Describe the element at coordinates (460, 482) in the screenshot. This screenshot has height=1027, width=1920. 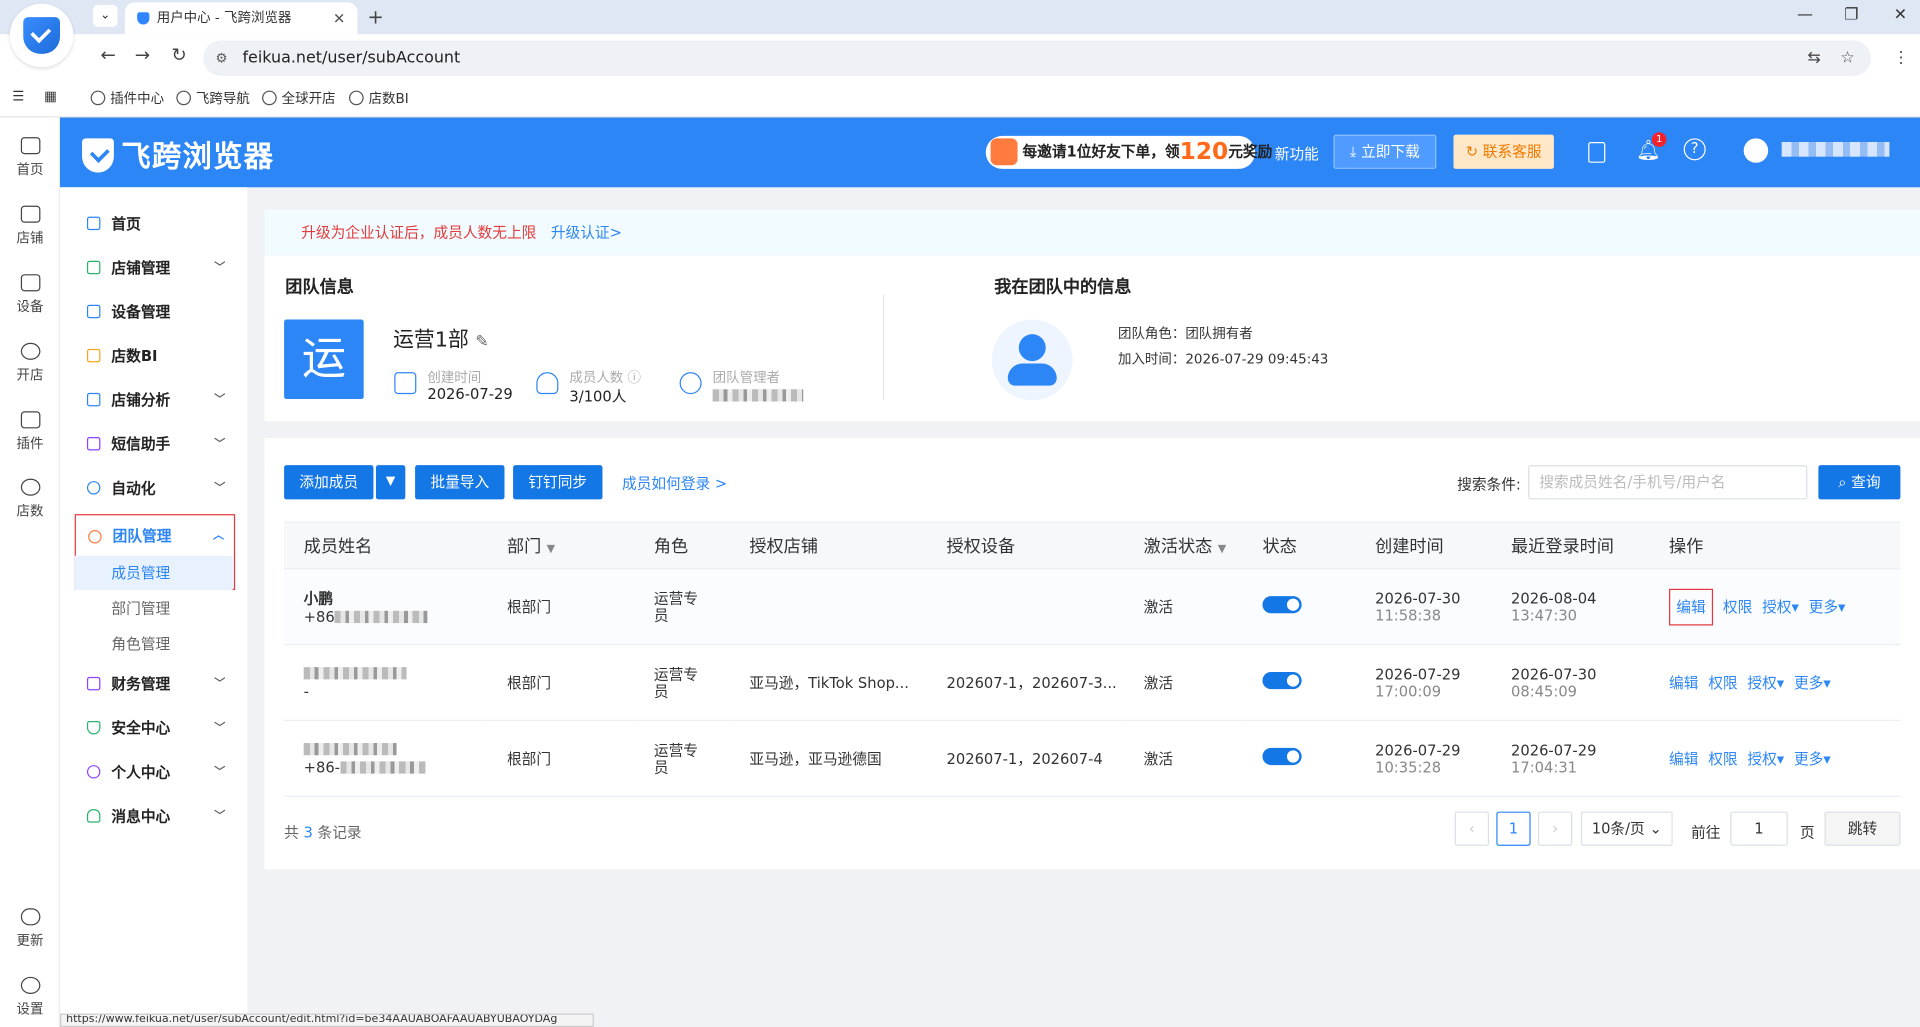
I see `batch-import-button: 批量导入` at that location.